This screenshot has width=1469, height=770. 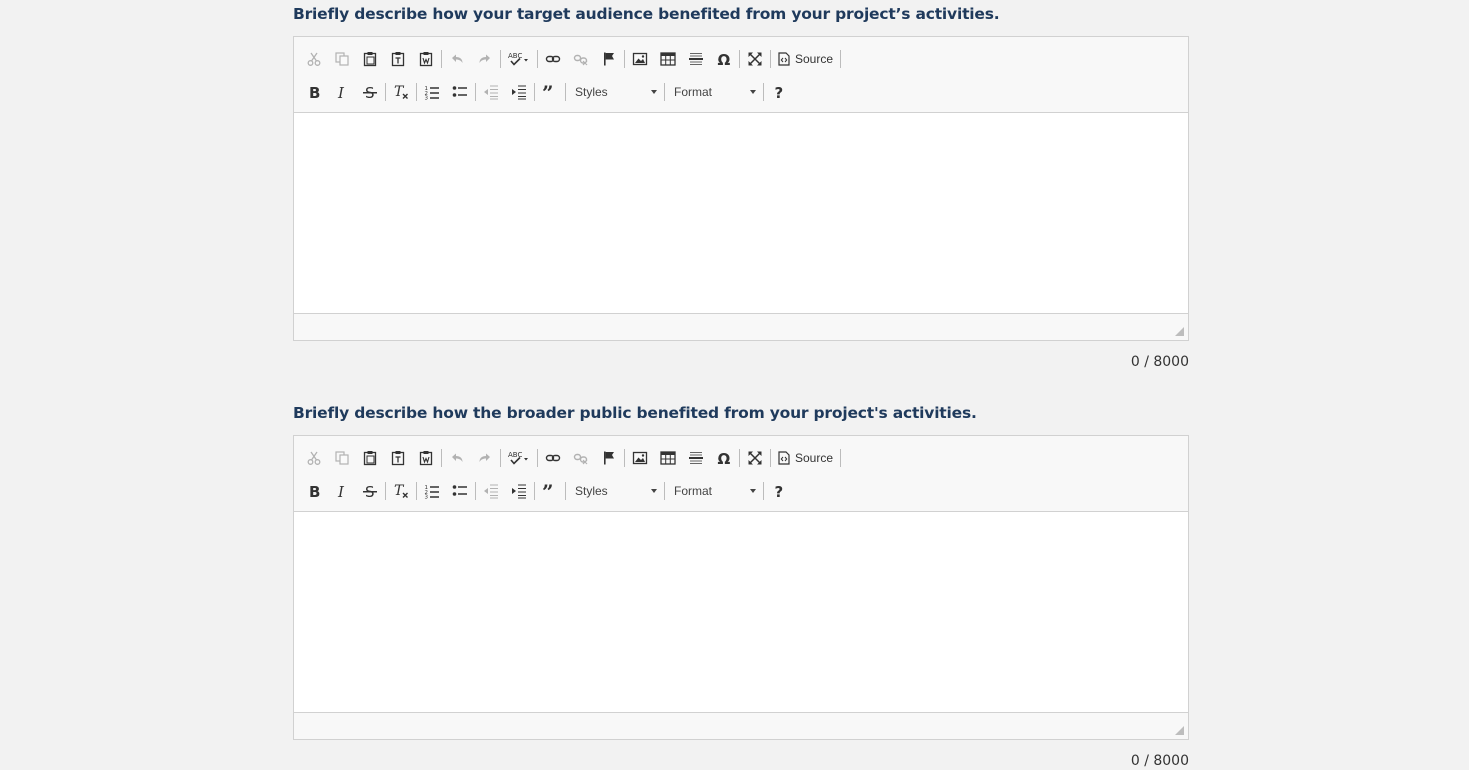 I want to click on source-icon, so click(x=784, y=58).